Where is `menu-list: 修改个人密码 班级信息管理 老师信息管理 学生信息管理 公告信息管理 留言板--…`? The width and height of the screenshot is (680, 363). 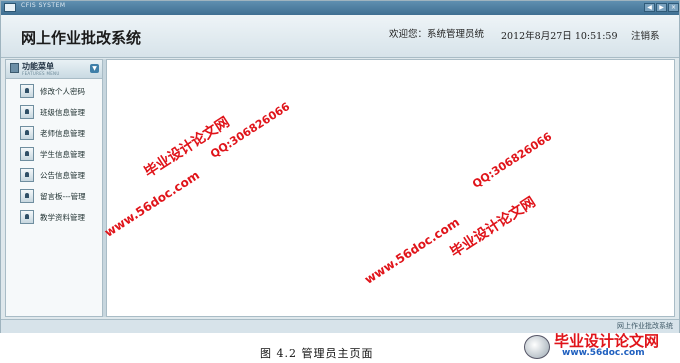
menu-list: 修改个人密码 班级信息管理 老师信息管理 学生信息管理 公告信息管理 留言板--… is located at coordinates (60, 155).